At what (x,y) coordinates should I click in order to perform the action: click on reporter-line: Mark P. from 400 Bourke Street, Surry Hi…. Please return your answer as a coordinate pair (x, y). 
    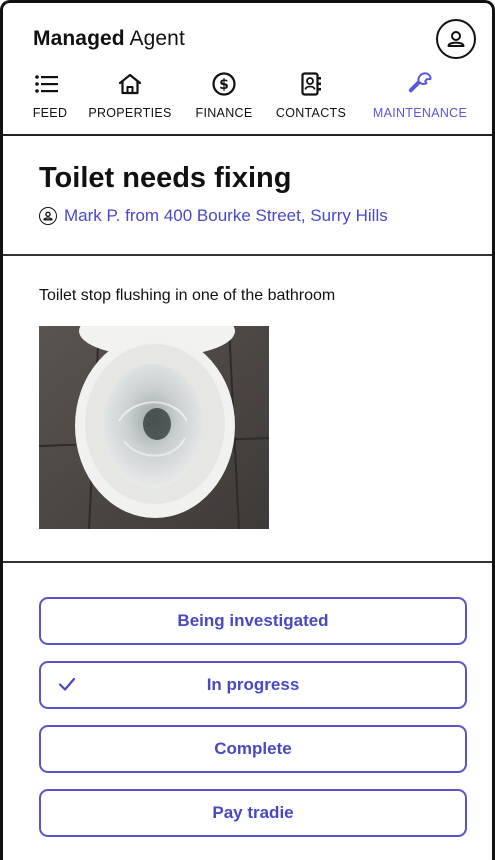
    Looking at the image, I should click on (213, 216).